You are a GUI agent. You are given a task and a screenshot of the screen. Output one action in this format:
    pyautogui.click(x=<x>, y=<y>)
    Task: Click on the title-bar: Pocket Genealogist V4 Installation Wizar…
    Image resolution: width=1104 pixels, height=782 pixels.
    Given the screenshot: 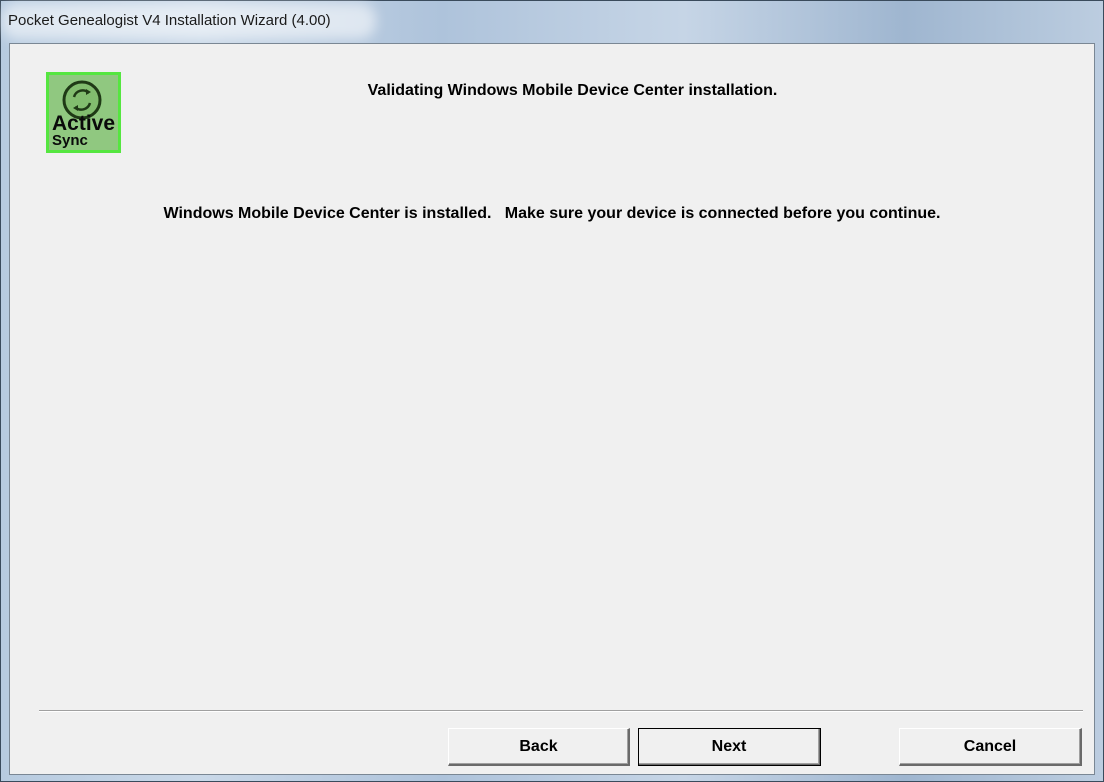 What is the action you would take?
    pyautogui.click(x=552, y=22)
    